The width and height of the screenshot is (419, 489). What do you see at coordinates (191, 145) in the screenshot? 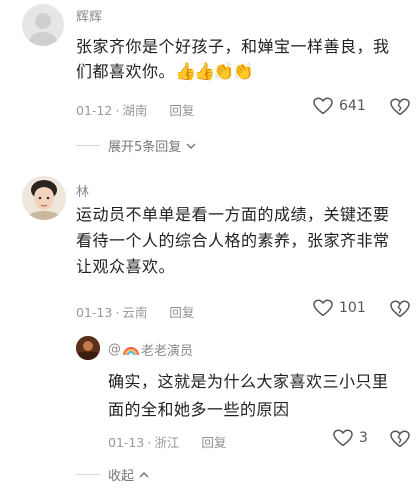
I see `chevron-down-icon` at bounding box center [191, 145].